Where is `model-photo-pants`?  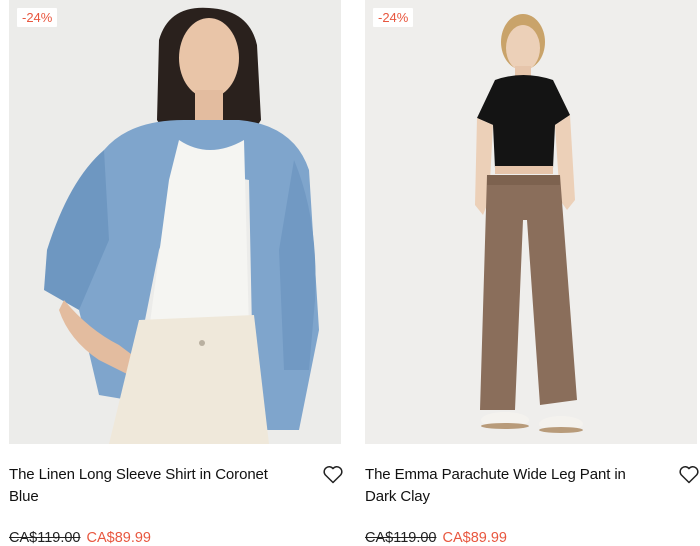 model-photo-pants is located at coordinates (529, 223).